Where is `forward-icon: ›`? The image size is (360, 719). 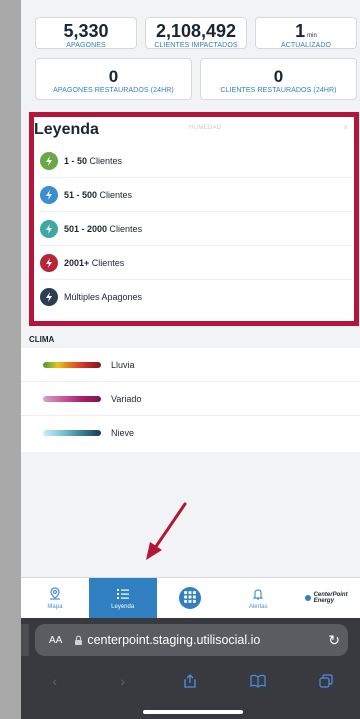 forward-icon: › is located at coordinates (123, 681).